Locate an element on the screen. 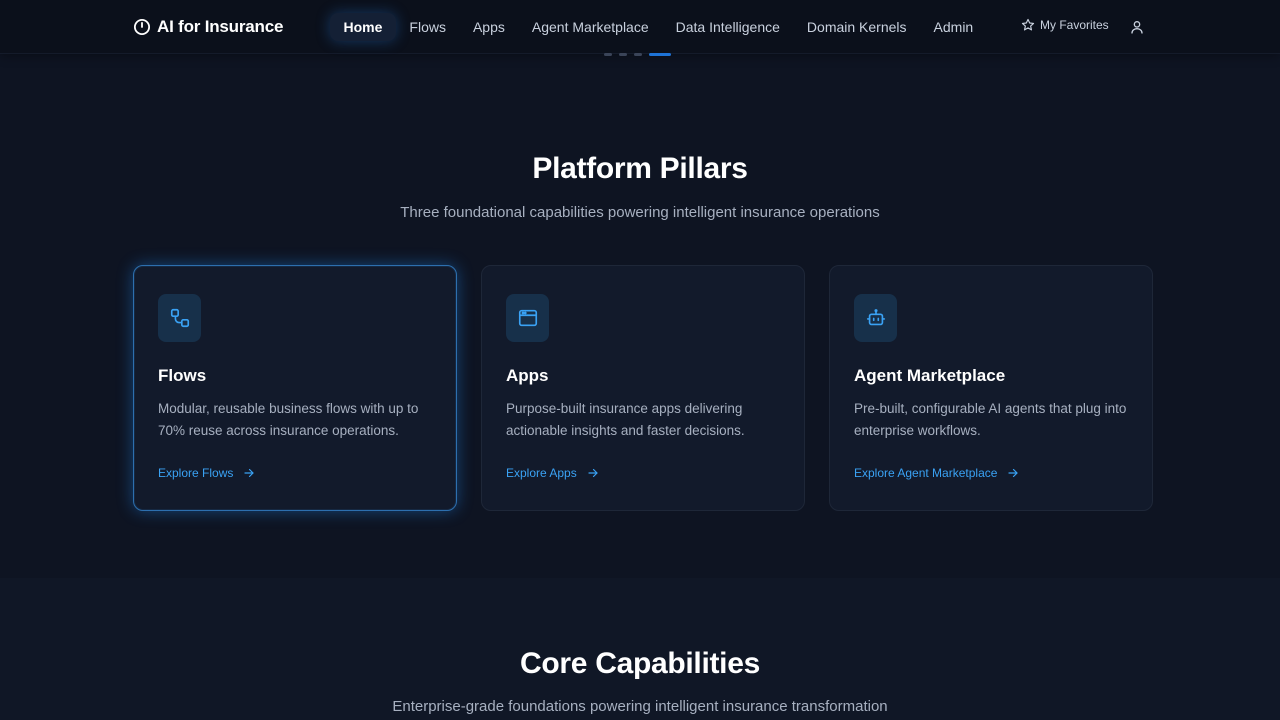  explore-agent-marketplace-link: Explore Agent Marketplace is located at coordinates (936, 473).